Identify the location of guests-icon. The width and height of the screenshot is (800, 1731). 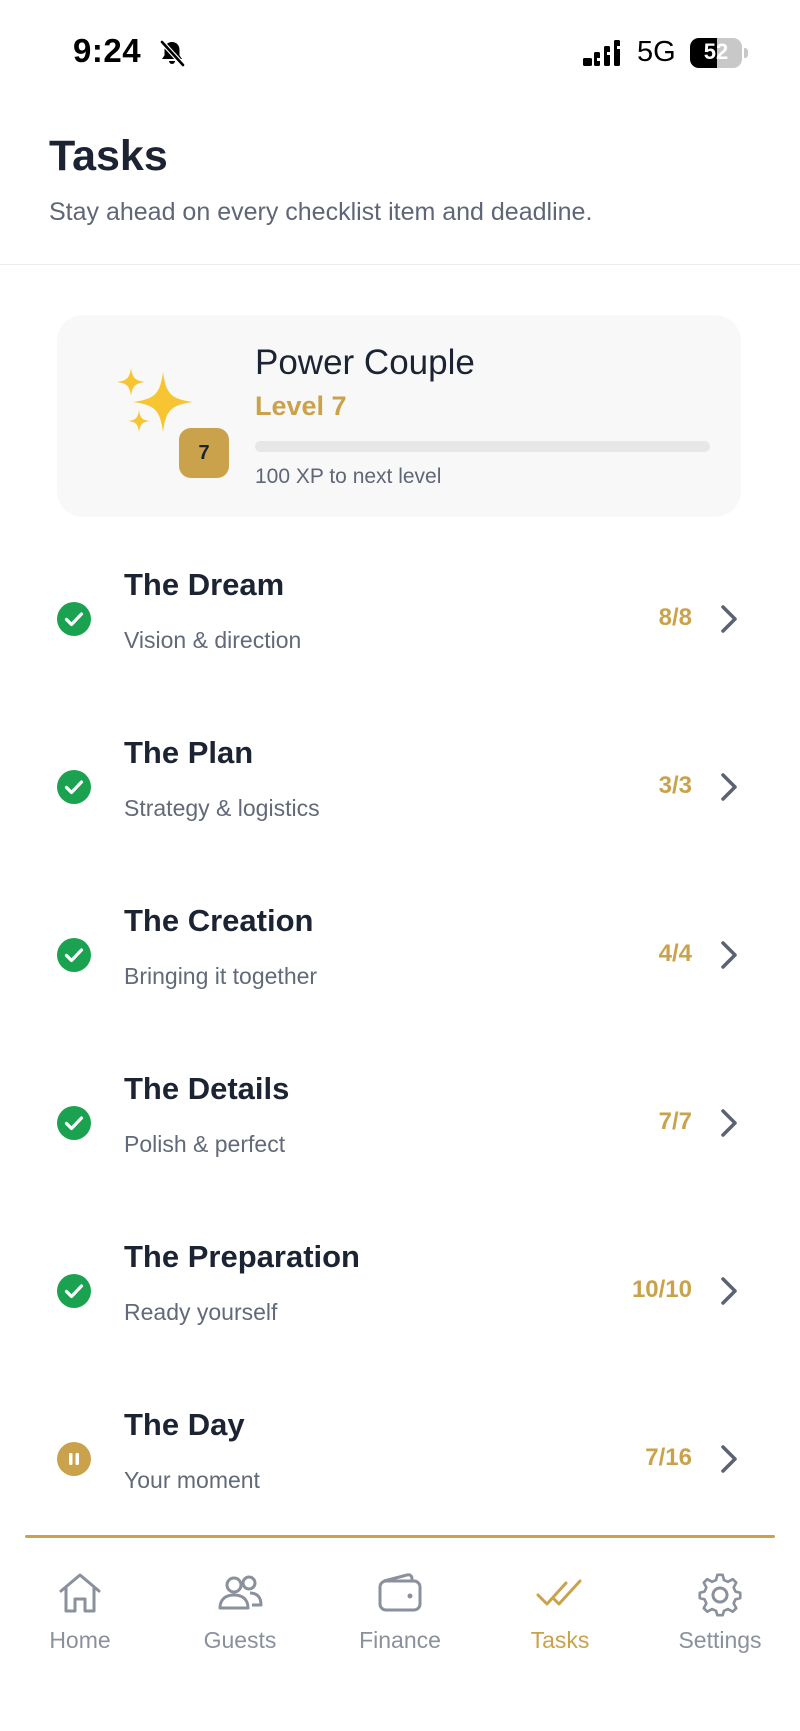
(240, 1592).